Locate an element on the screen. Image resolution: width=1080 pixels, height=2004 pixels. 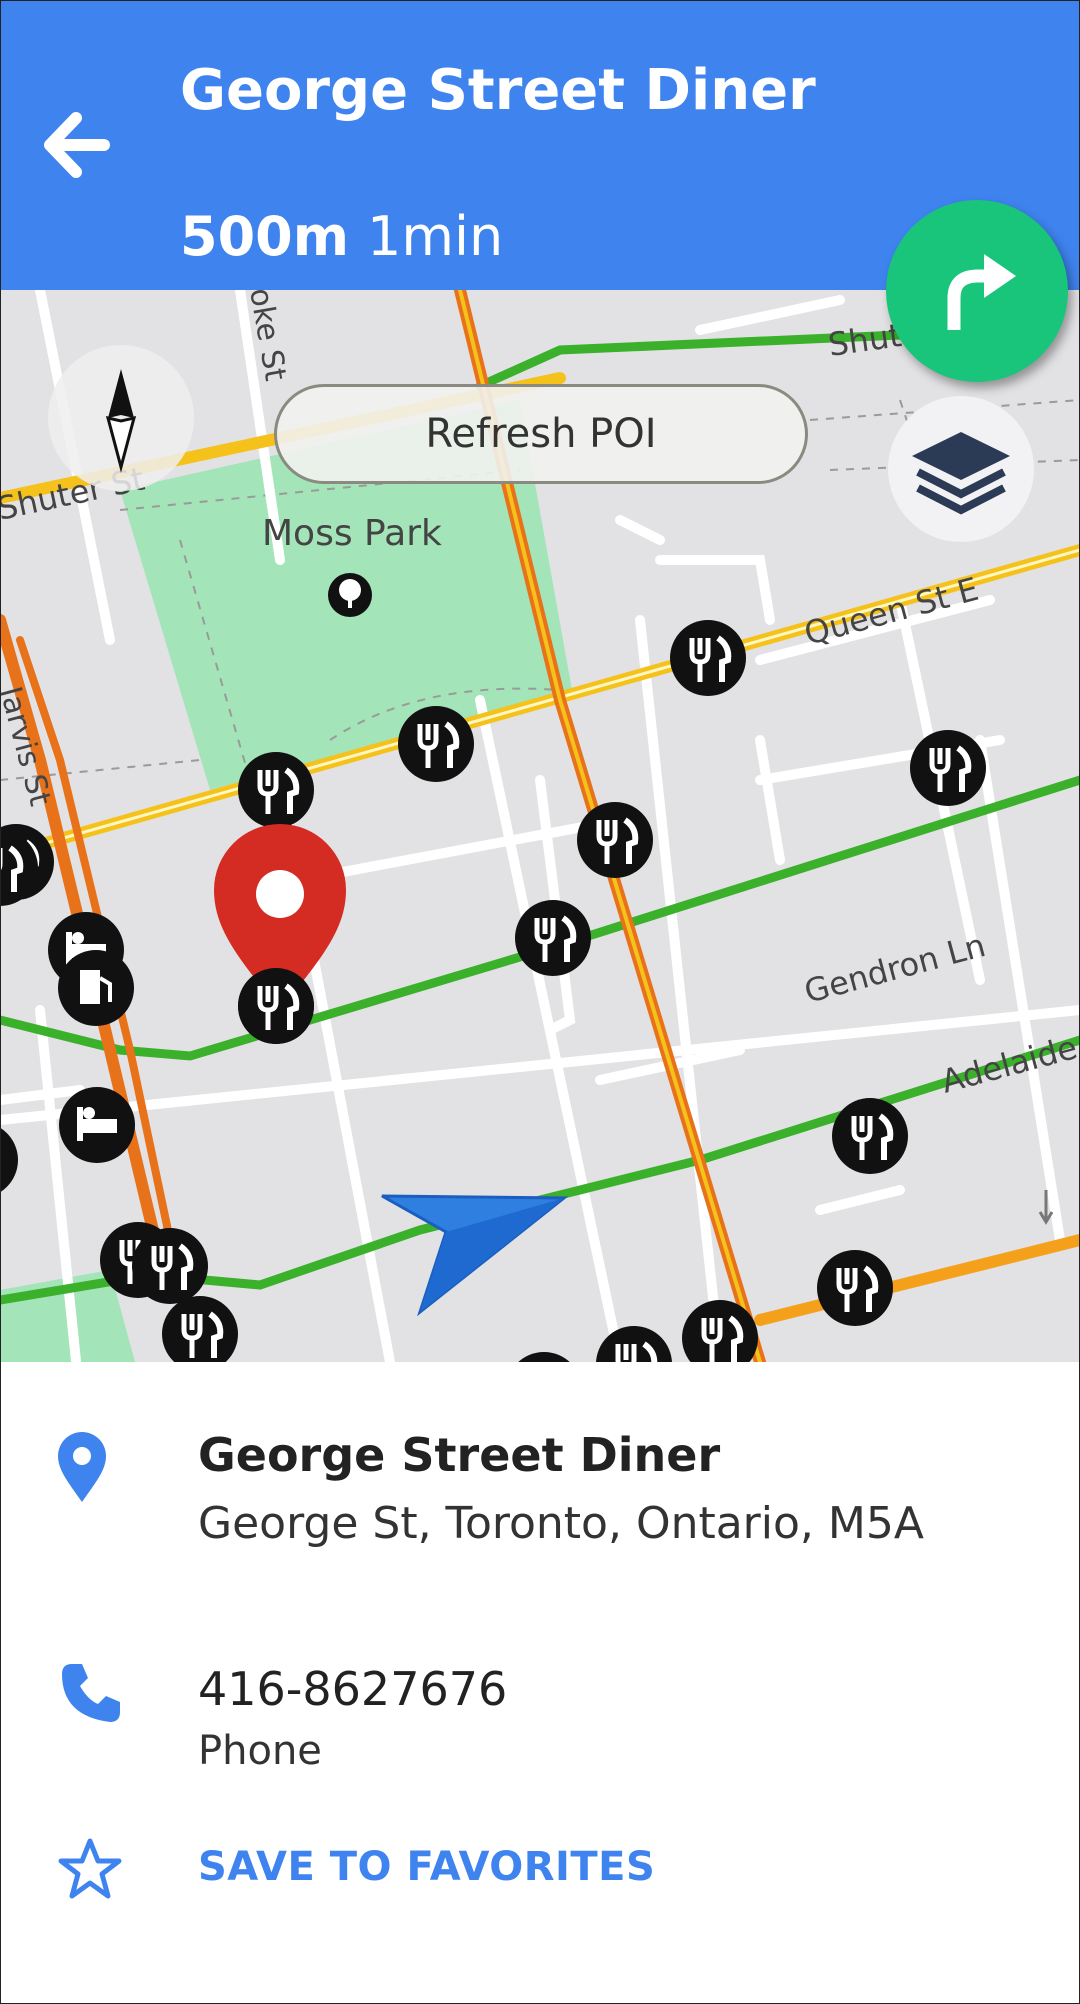
start-navigation-button is located at coordinates (977, 291).